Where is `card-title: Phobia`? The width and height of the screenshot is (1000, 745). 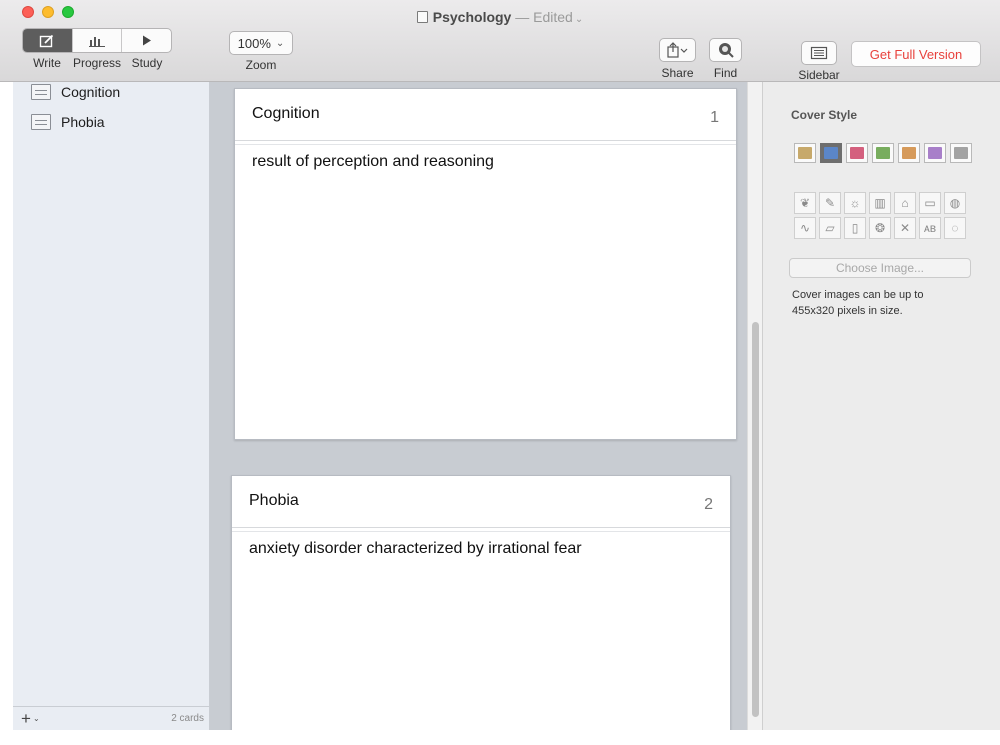
card-title: Phobia is located at coordinates (274, 501).